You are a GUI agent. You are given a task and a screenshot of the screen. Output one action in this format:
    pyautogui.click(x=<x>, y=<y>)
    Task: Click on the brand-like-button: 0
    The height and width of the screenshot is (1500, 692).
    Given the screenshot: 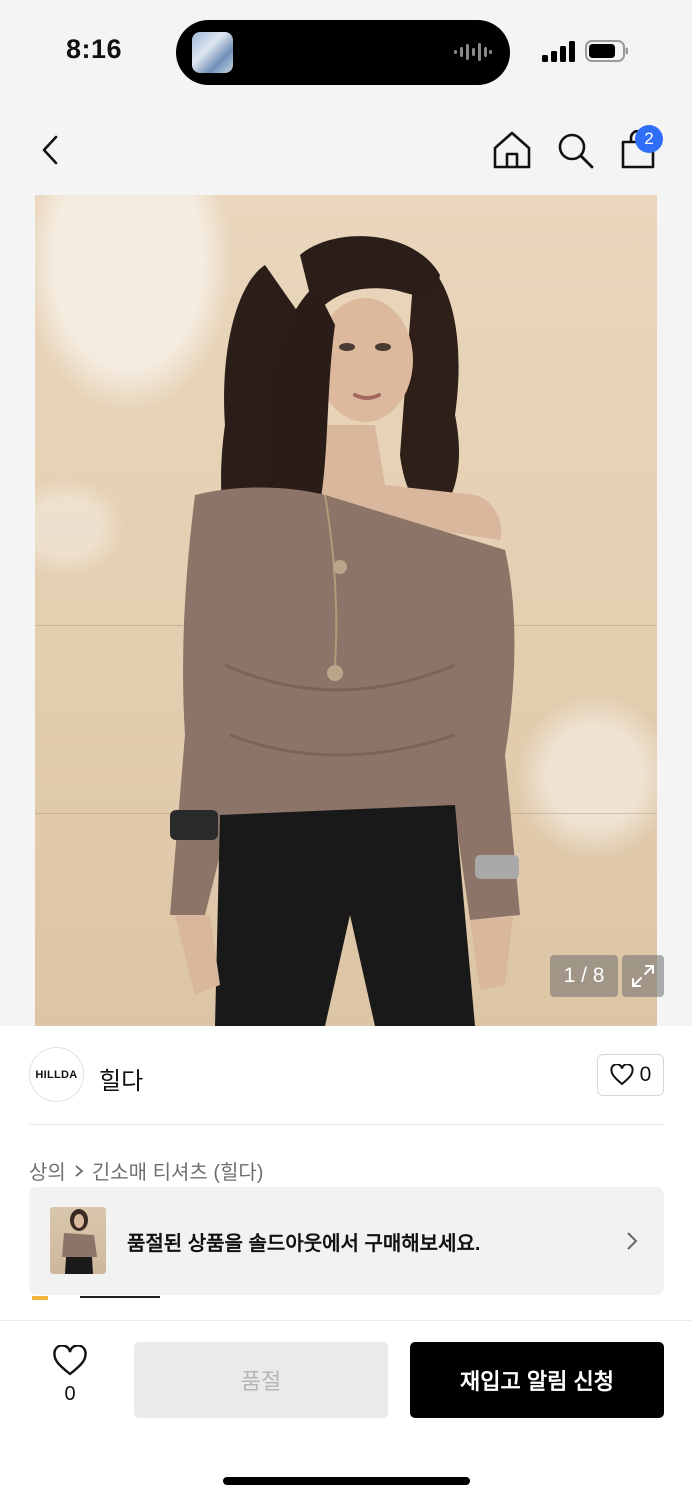 What is the action you would take?
    pyautogui.click(x=630, y=1075)
    